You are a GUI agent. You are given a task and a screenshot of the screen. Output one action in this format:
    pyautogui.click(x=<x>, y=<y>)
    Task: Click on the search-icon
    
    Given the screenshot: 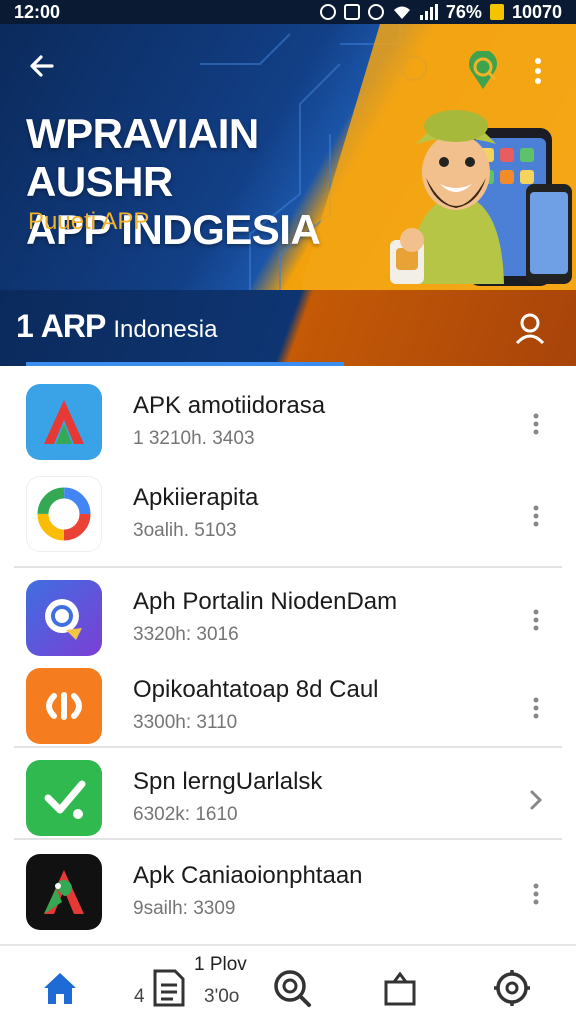 What is the action you would take?
    pyautogui.click(x=292, y=988)
    